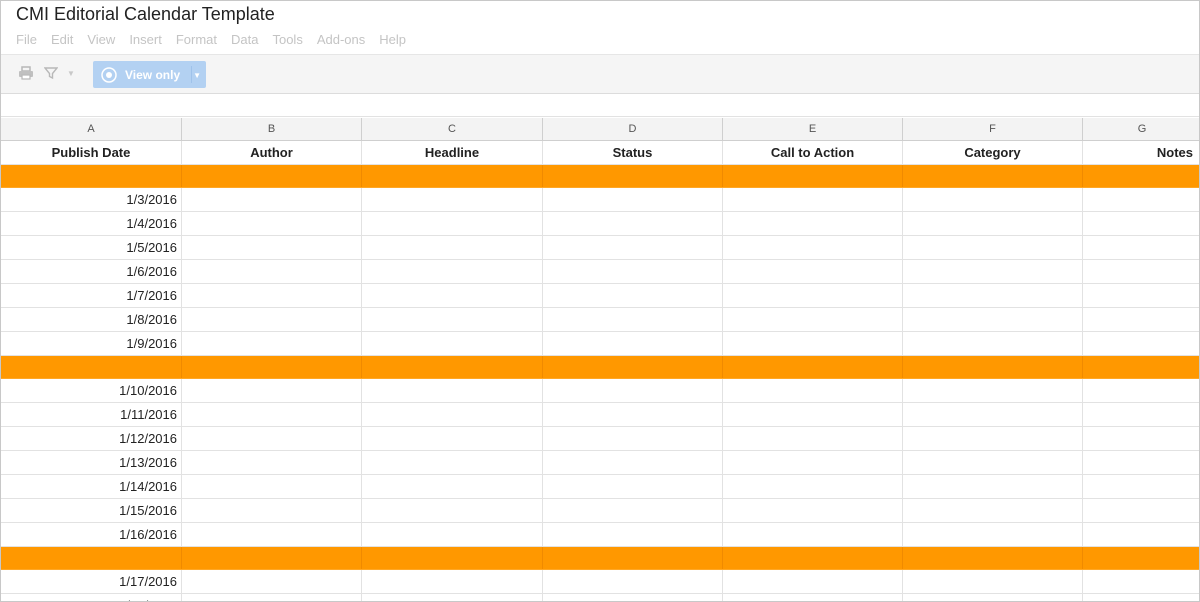 This screenshot has height=602, width=1200. I want to click on publish-date-cell: 1/14/2016, so click(91, 486).